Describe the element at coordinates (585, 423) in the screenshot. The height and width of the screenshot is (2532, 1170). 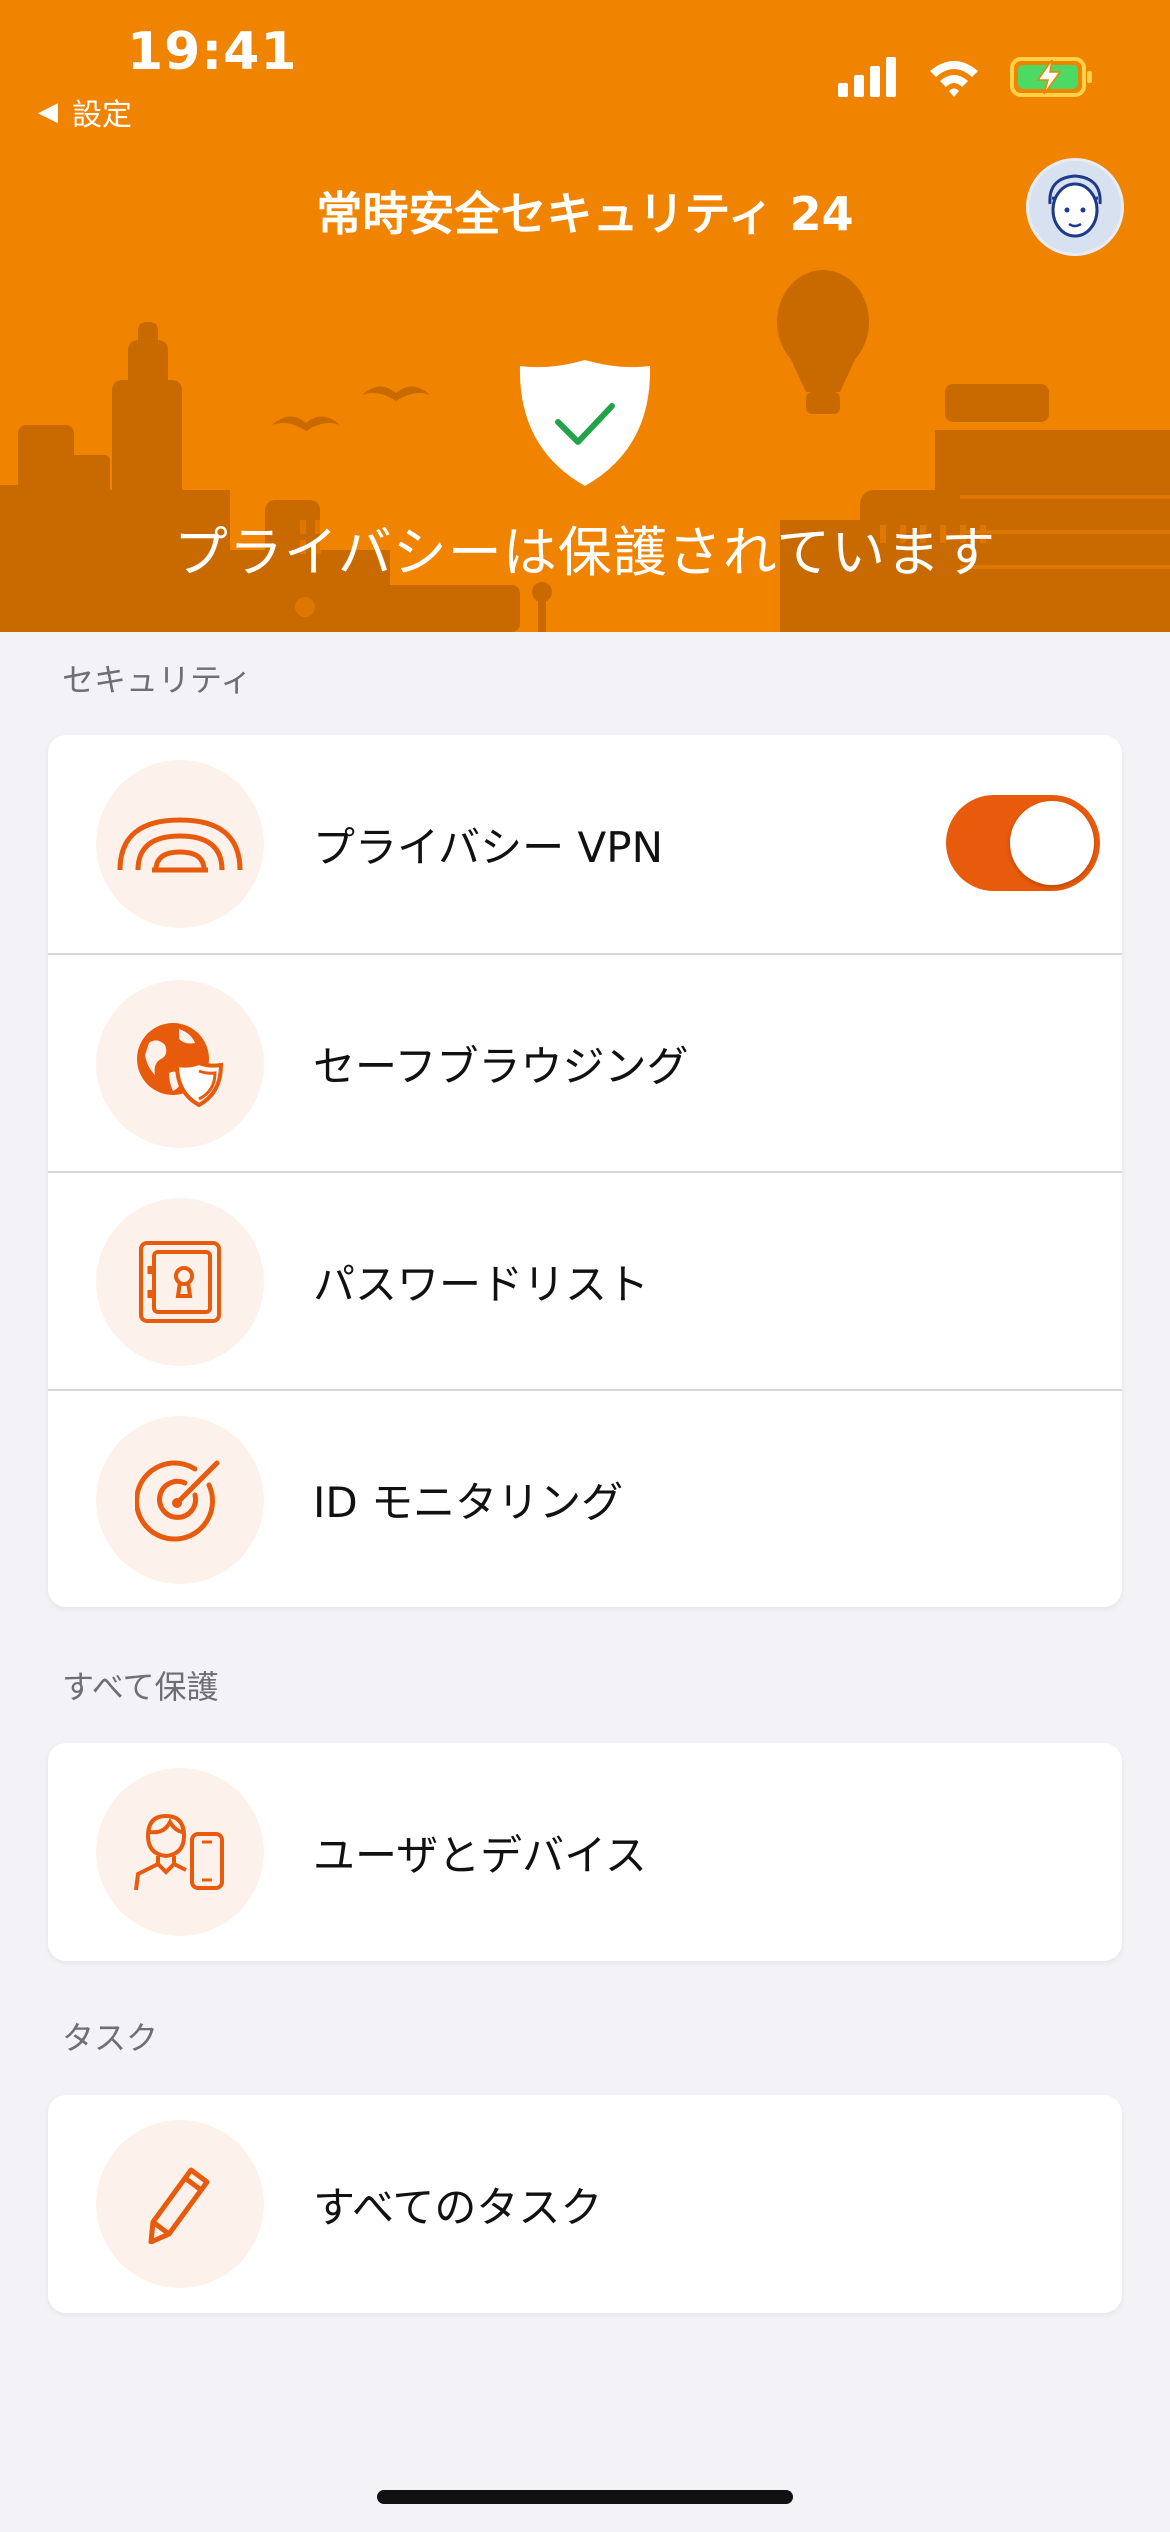
I see `shield-check-icon` at that location.